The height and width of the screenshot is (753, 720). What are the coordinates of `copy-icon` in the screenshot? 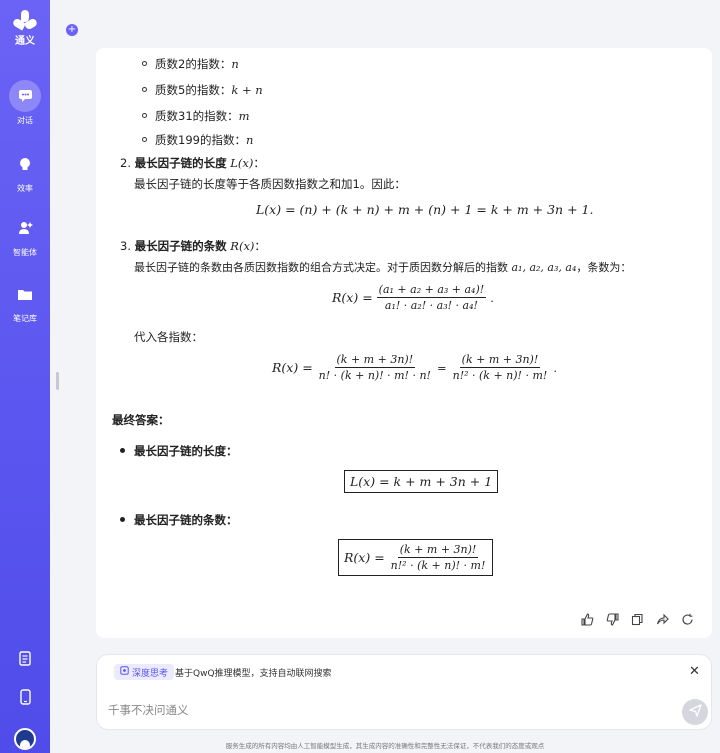 It's located at (637, 619).